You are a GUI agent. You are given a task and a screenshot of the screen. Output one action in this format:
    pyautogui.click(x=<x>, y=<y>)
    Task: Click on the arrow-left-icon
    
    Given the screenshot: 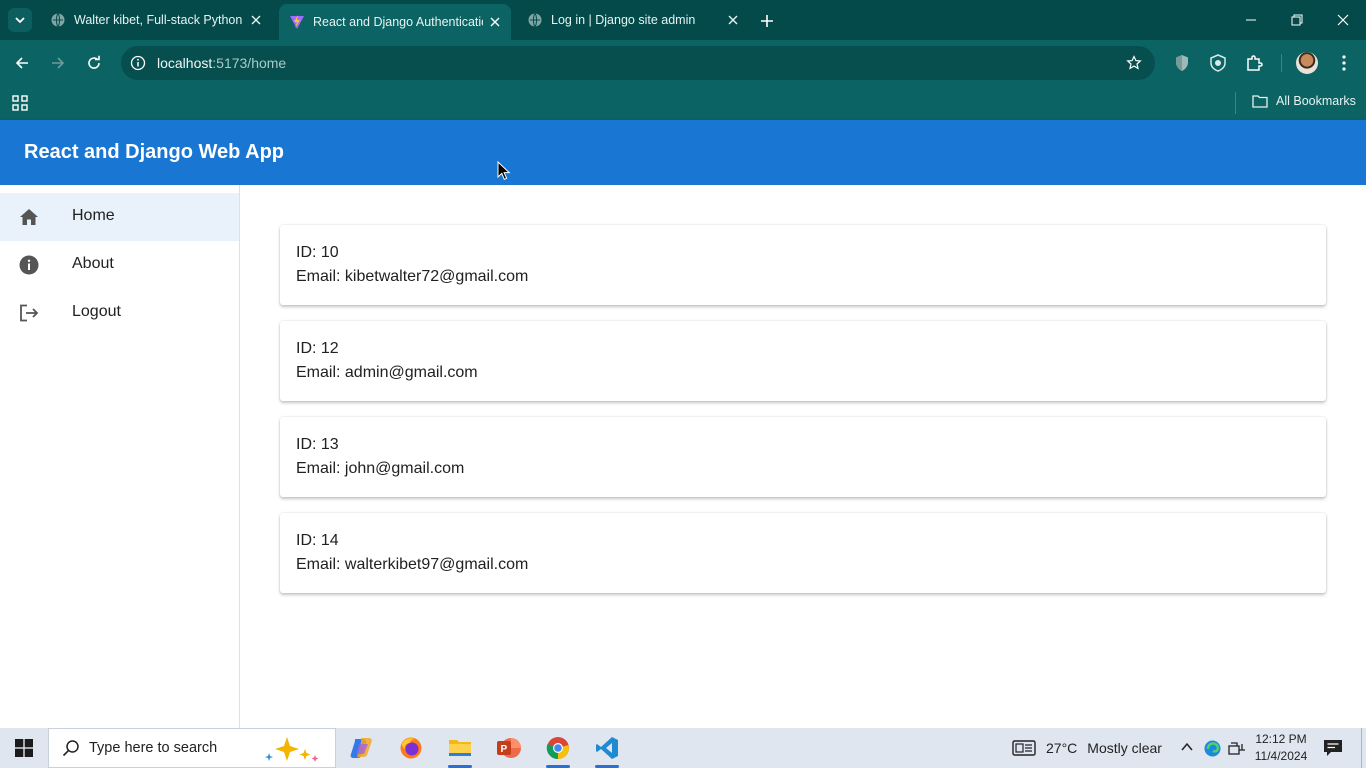 What is the action you would take?
    pyautogui.click(x=21, y=63)
    